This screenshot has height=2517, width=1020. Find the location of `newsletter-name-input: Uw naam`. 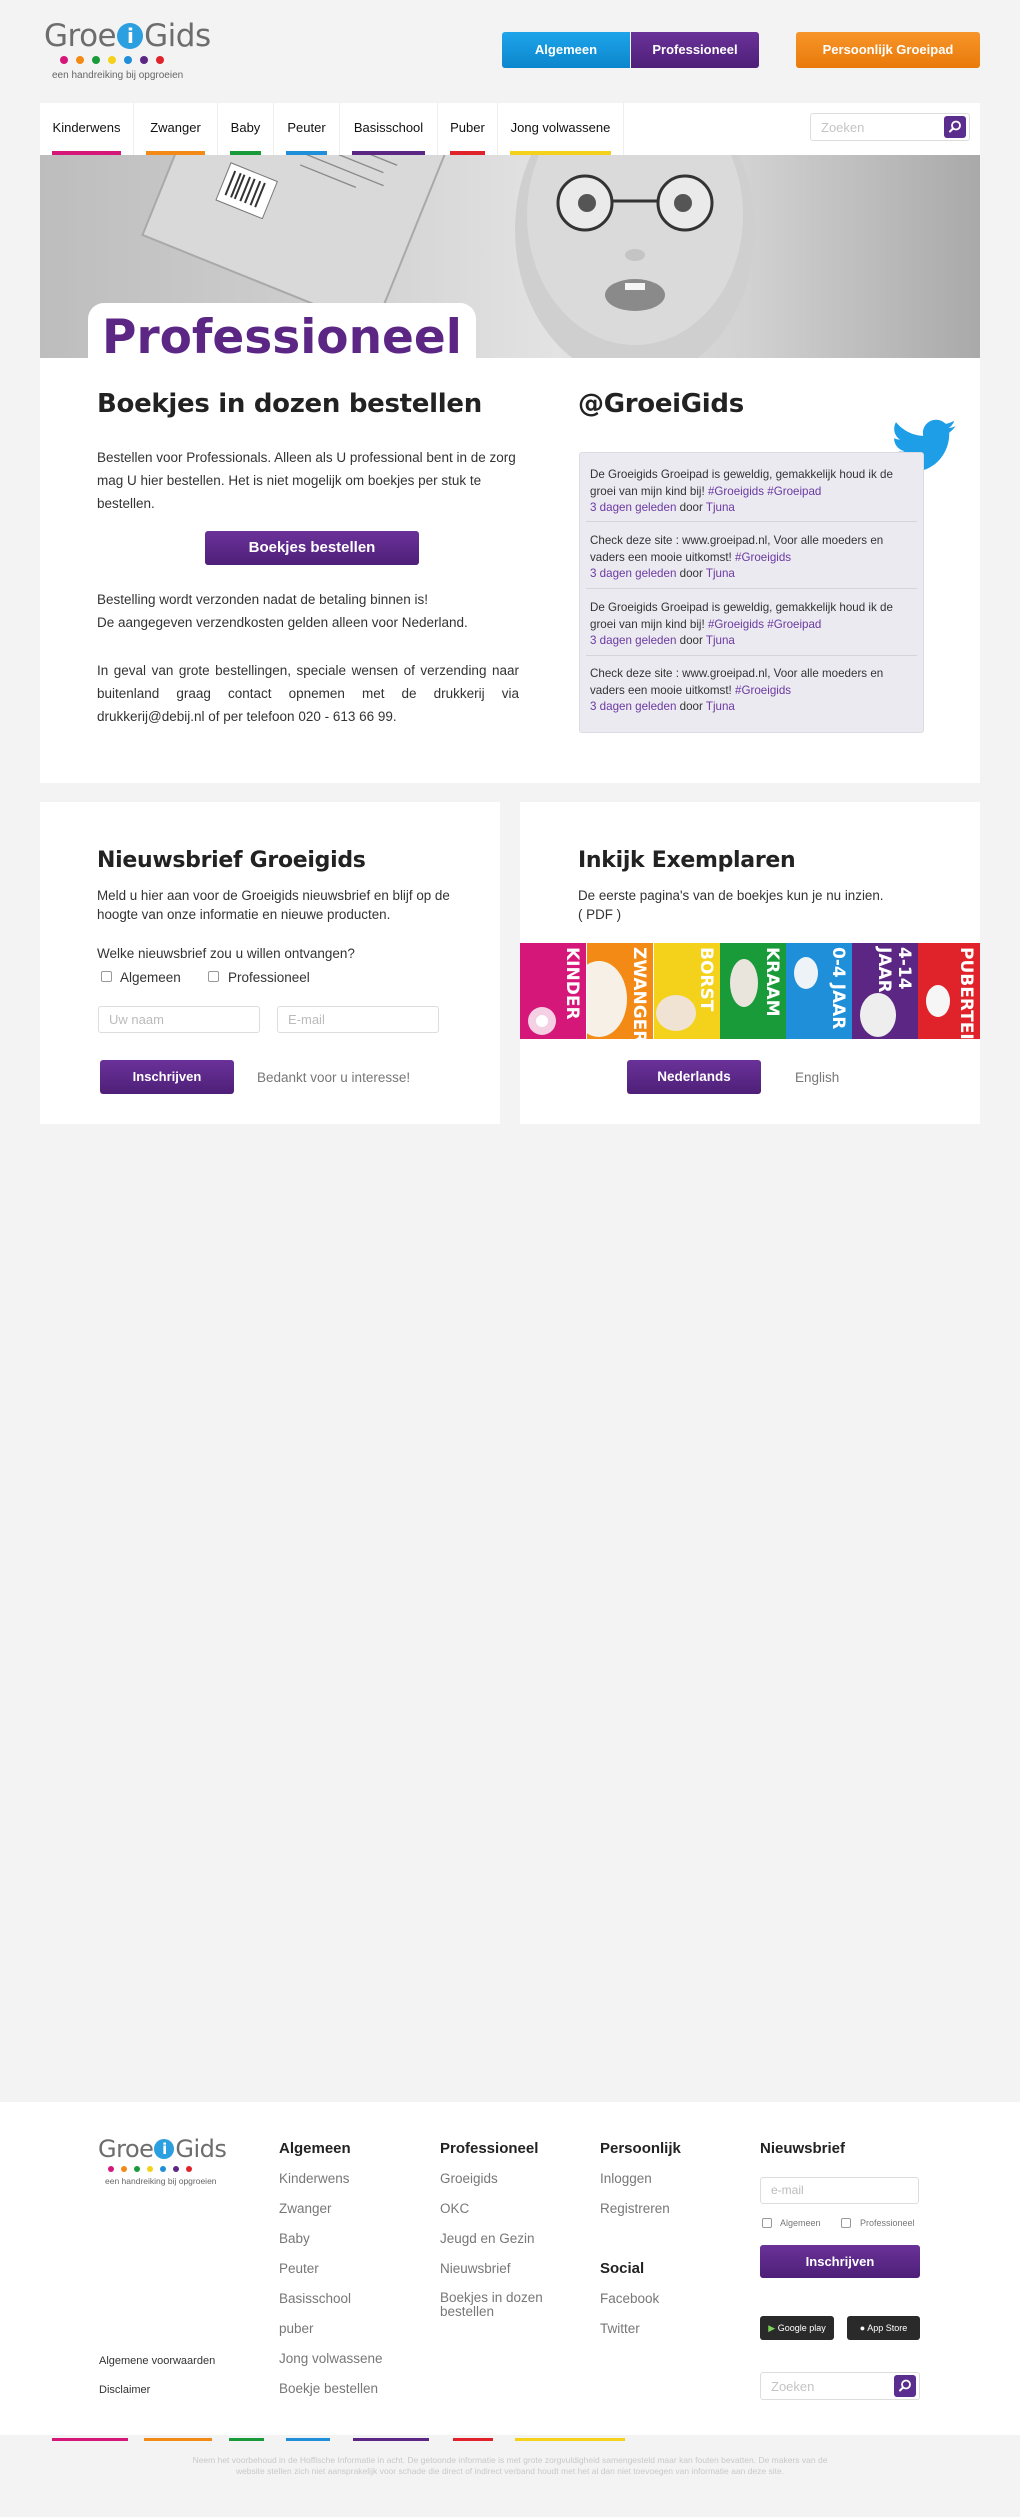

newsletter-name-input: Uw naam is located at coordinates (179, 1019).